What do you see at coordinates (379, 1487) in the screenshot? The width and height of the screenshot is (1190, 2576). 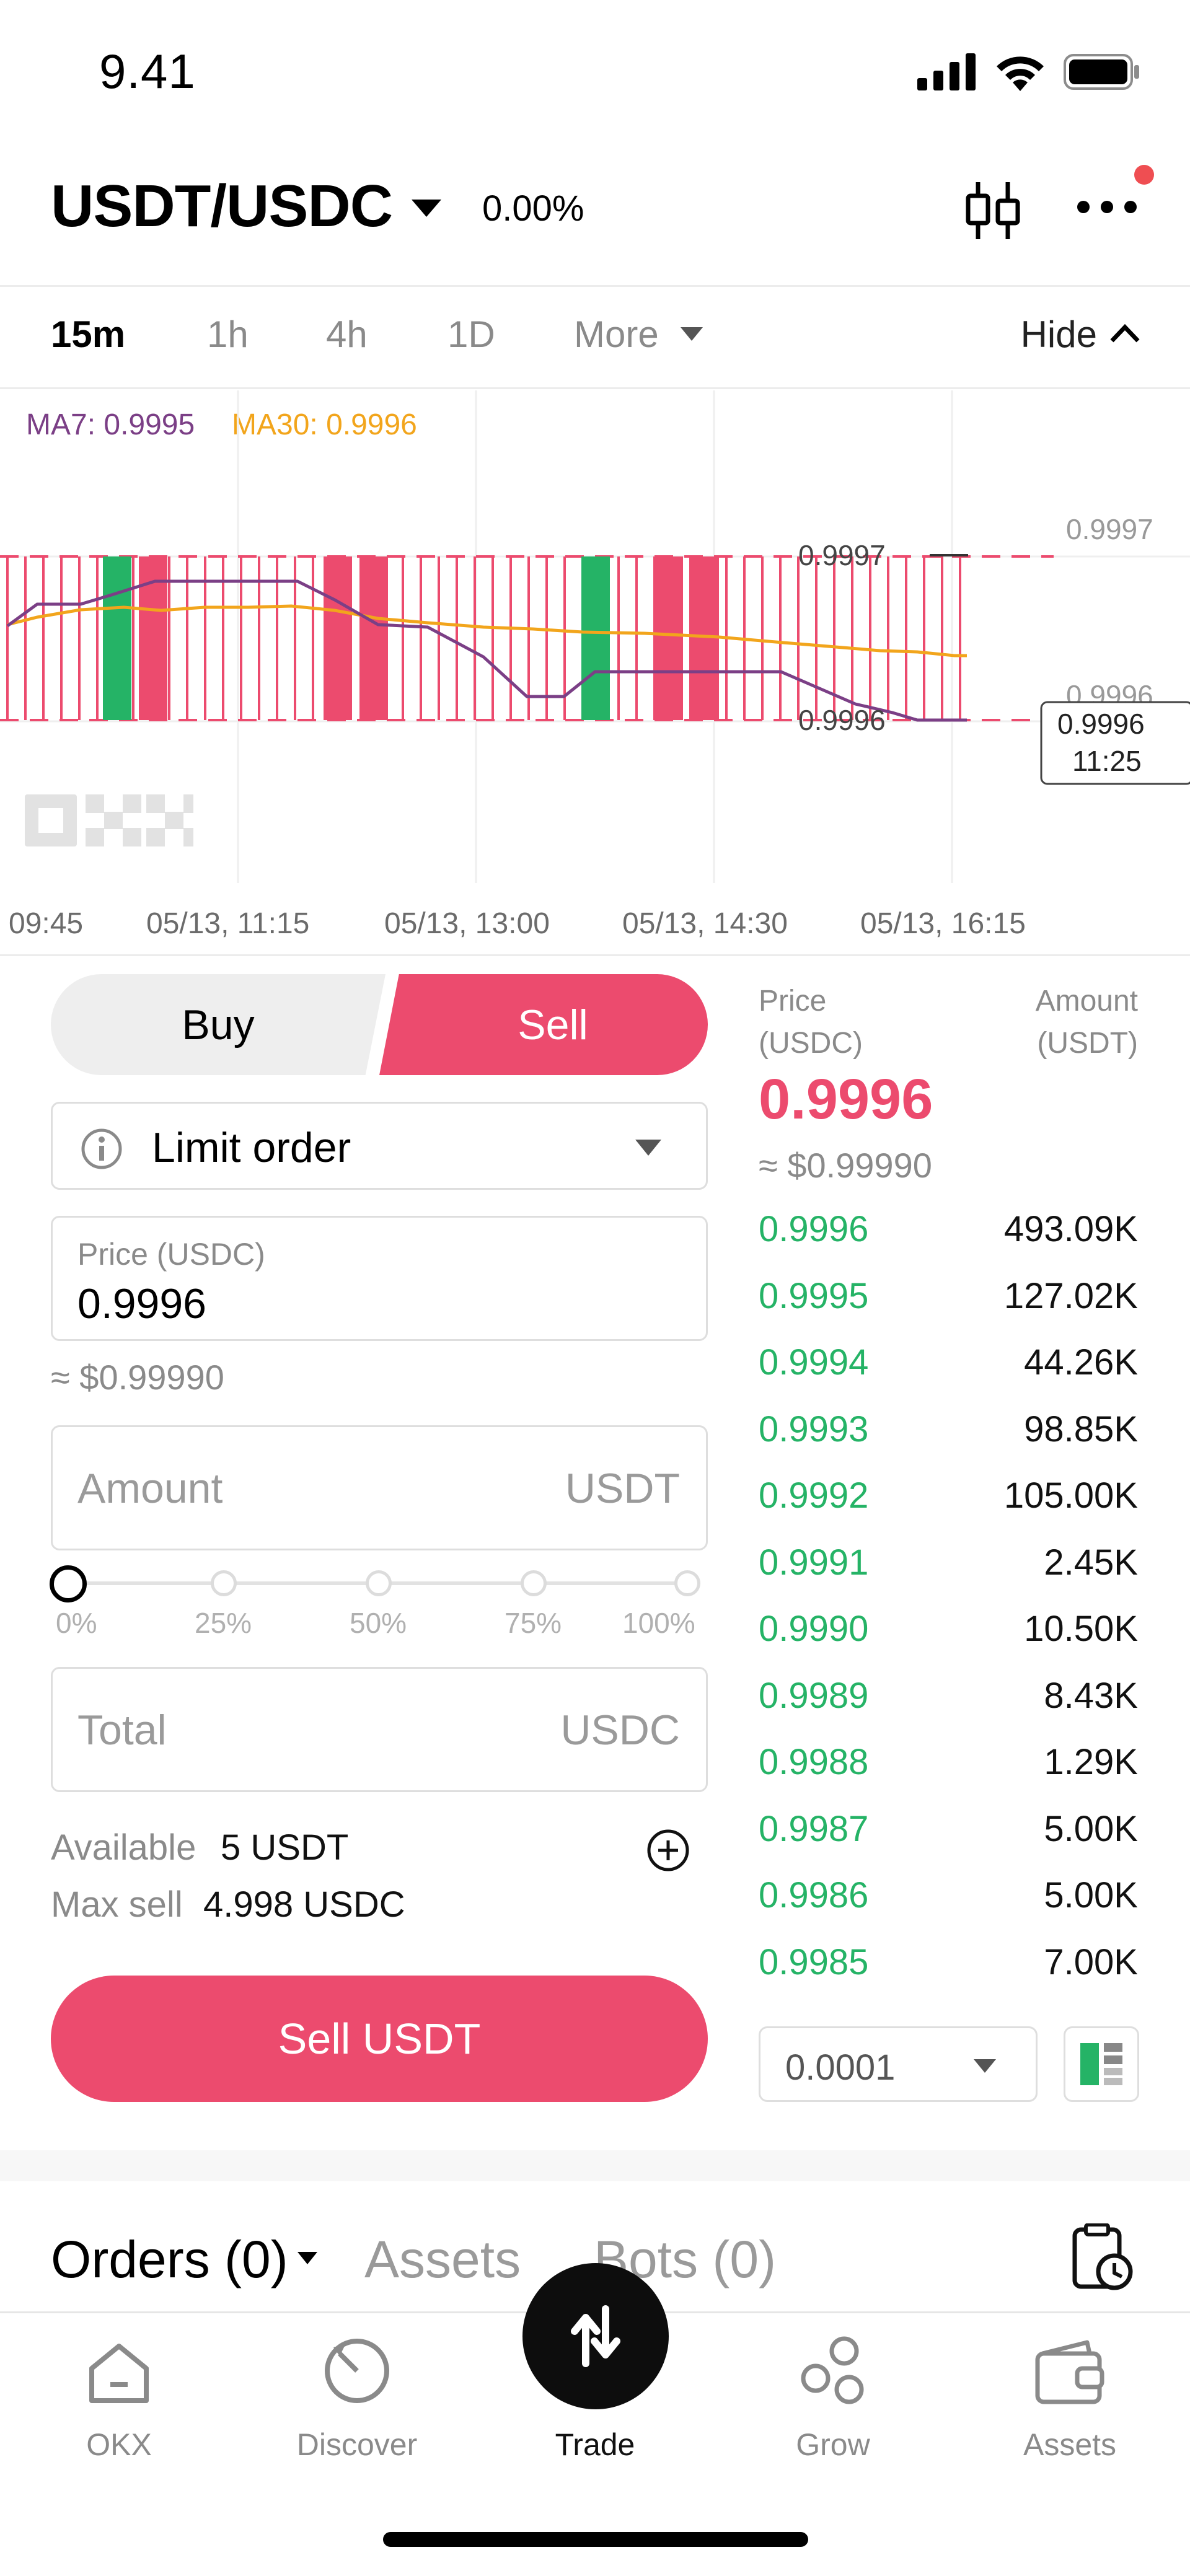 I see `amount-field: Amount USDT` at bounding box center [379, 1487].